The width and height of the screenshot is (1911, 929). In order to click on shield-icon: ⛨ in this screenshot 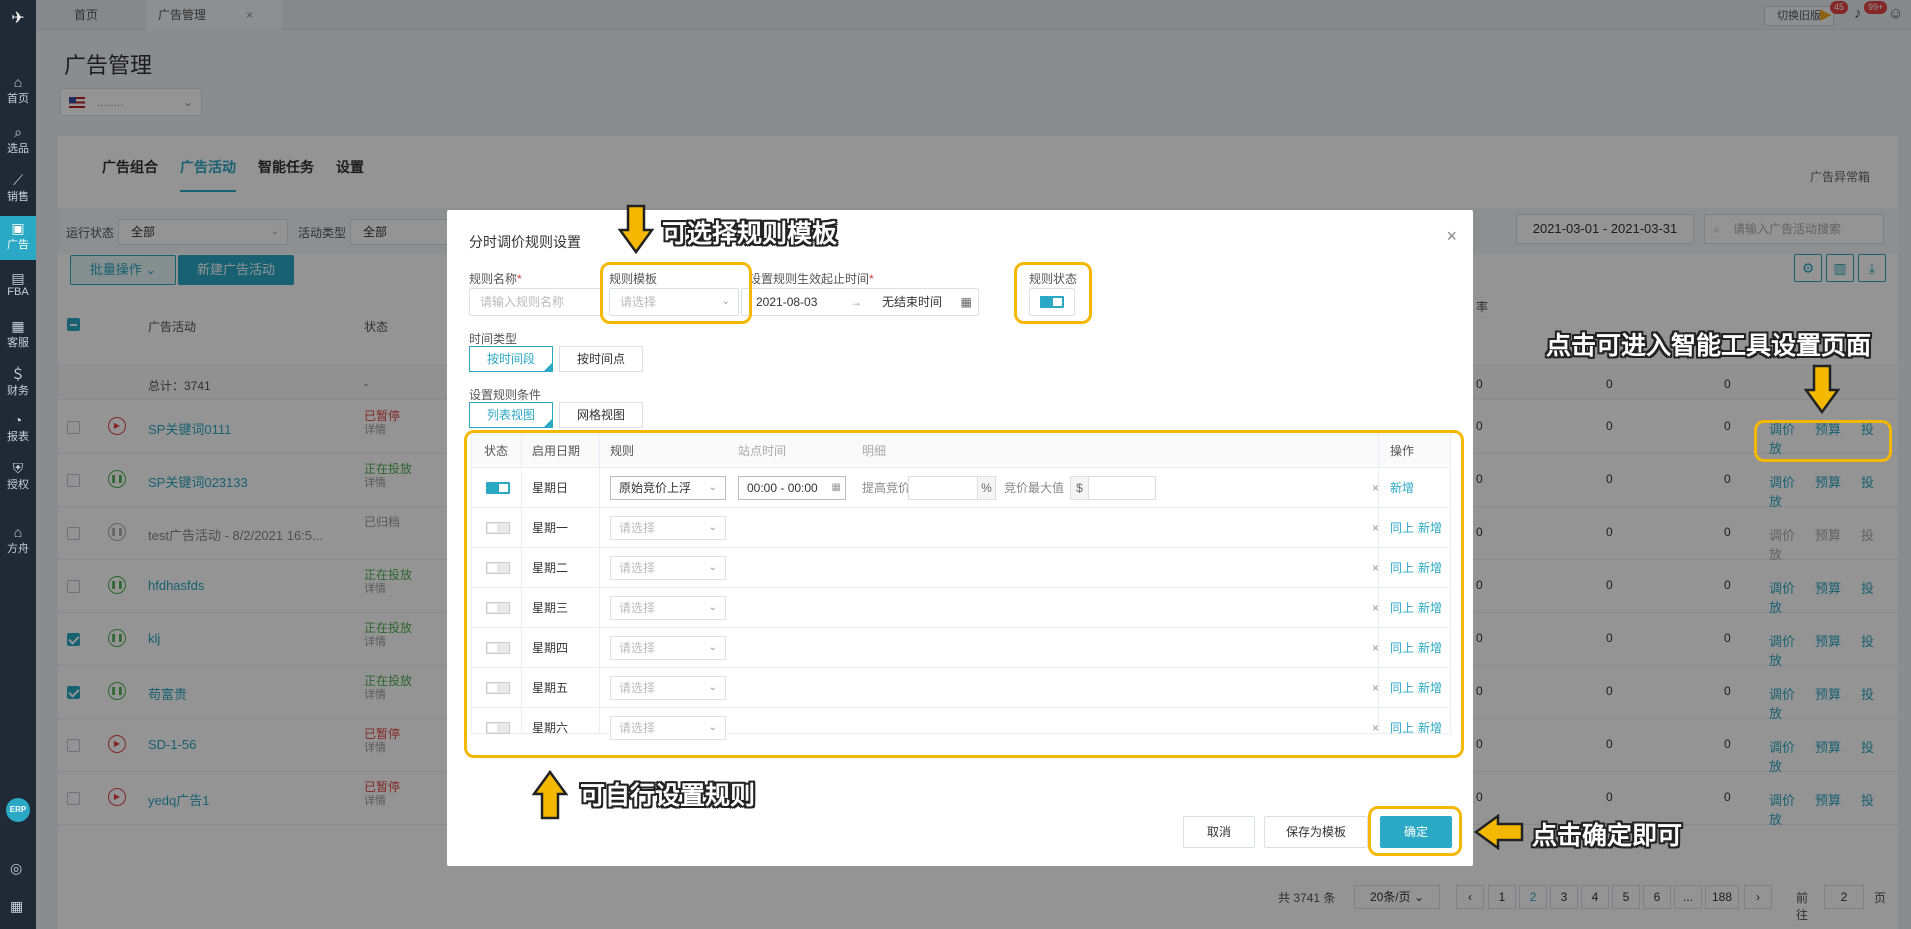, I will do `click(18, 468)`.